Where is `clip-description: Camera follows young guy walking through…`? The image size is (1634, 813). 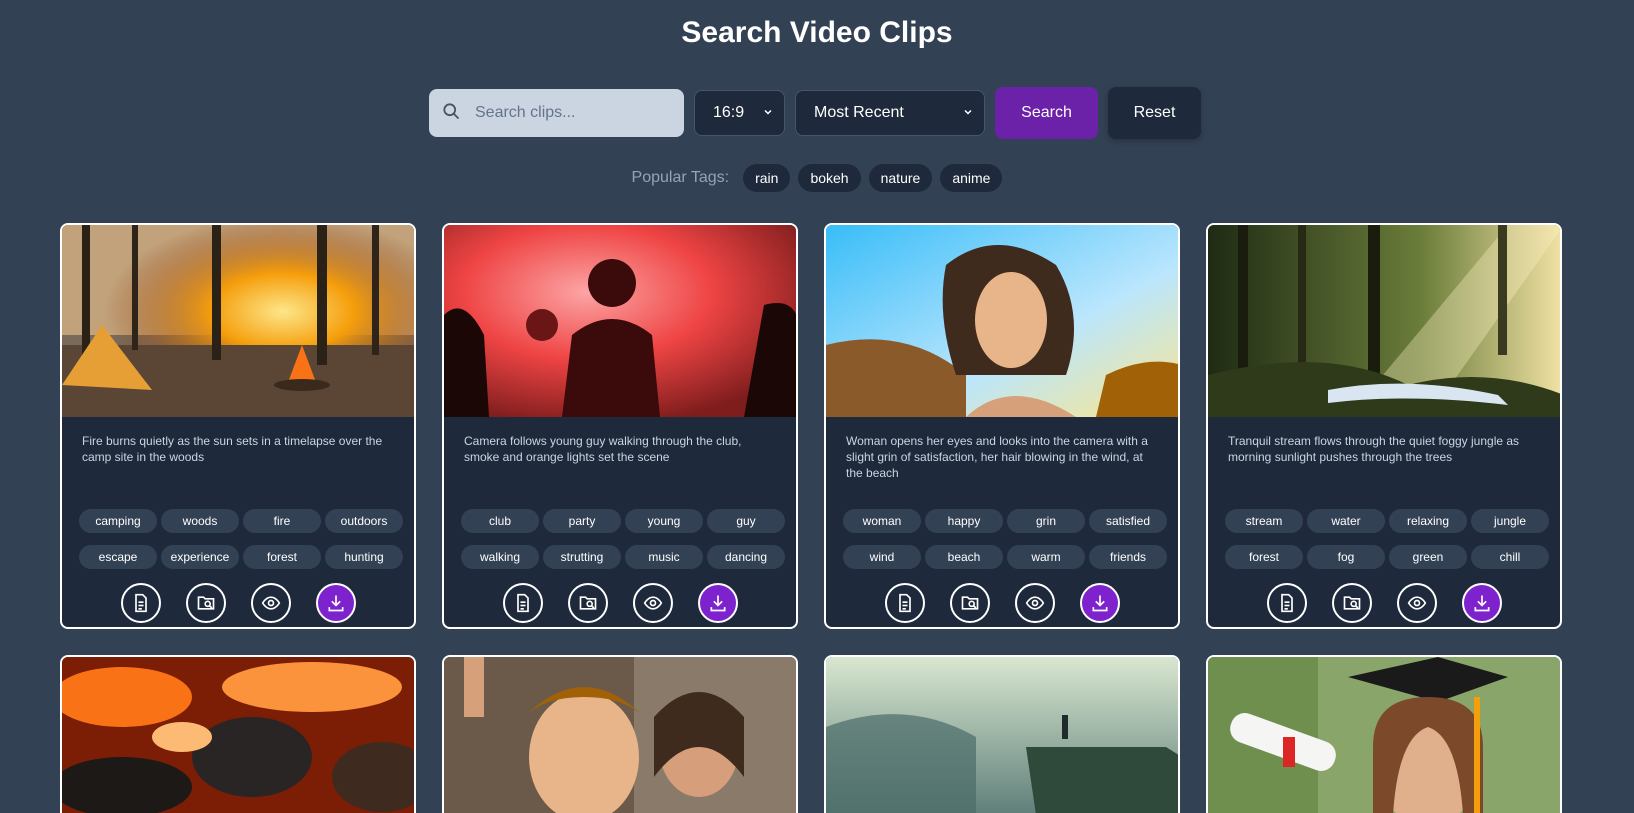
clip-description: Camera follows young guy walking through… is located at coordinates (603, 449).